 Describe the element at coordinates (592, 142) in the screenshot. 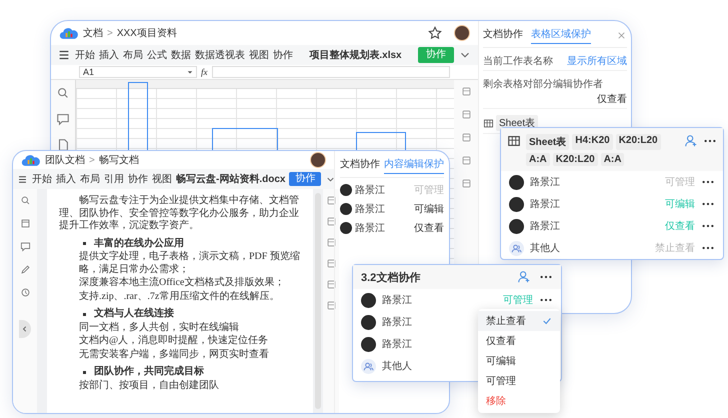

I see `range-tag: H4:K20` at that location.